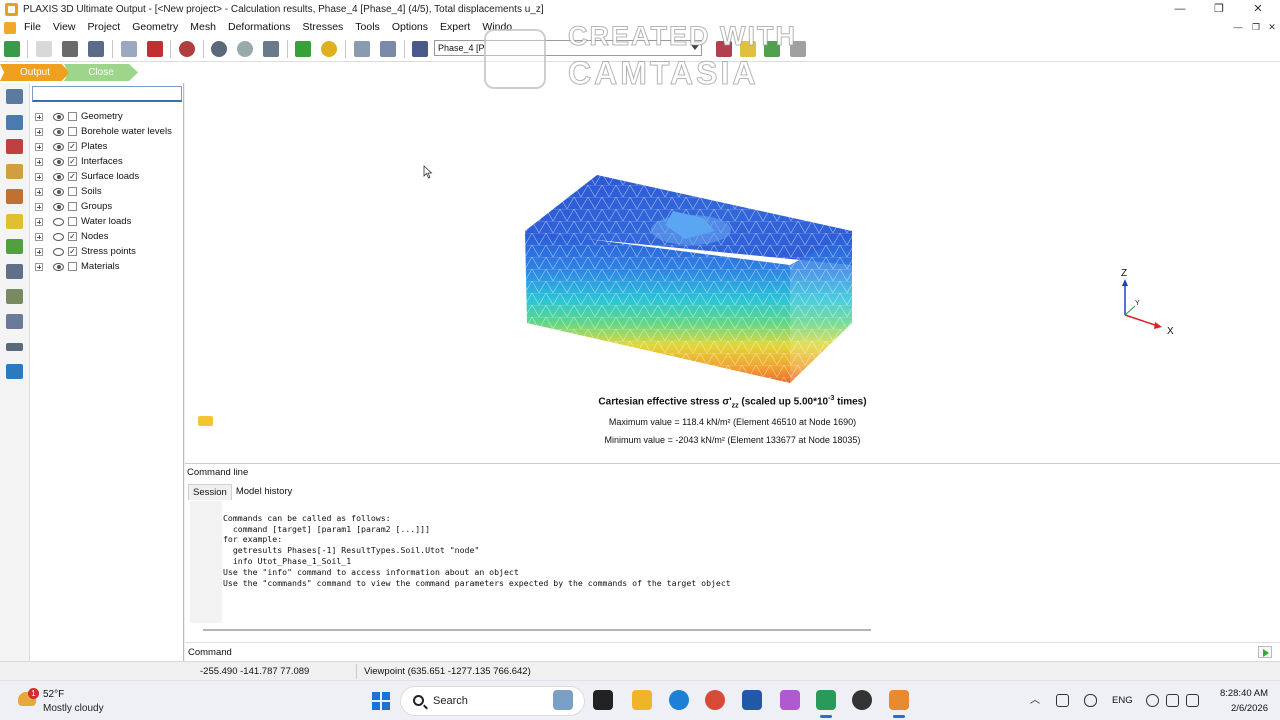  What do you see at coordinates (1062, 700) in the screenshot?
I see `network-off-icon` at bounding box center [1062, 700].